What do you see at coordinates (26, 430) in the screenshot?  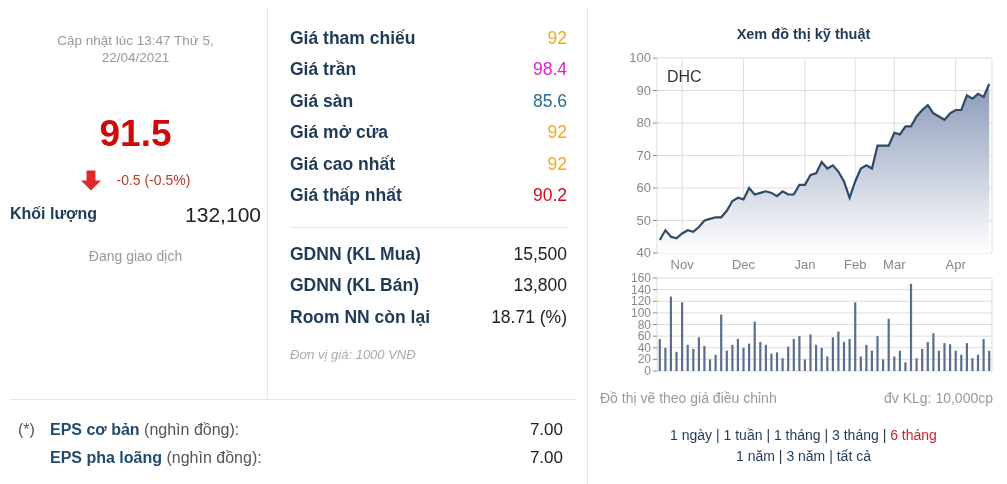 I see `footnote-marker: (*)` at bounding box center [26, 430].